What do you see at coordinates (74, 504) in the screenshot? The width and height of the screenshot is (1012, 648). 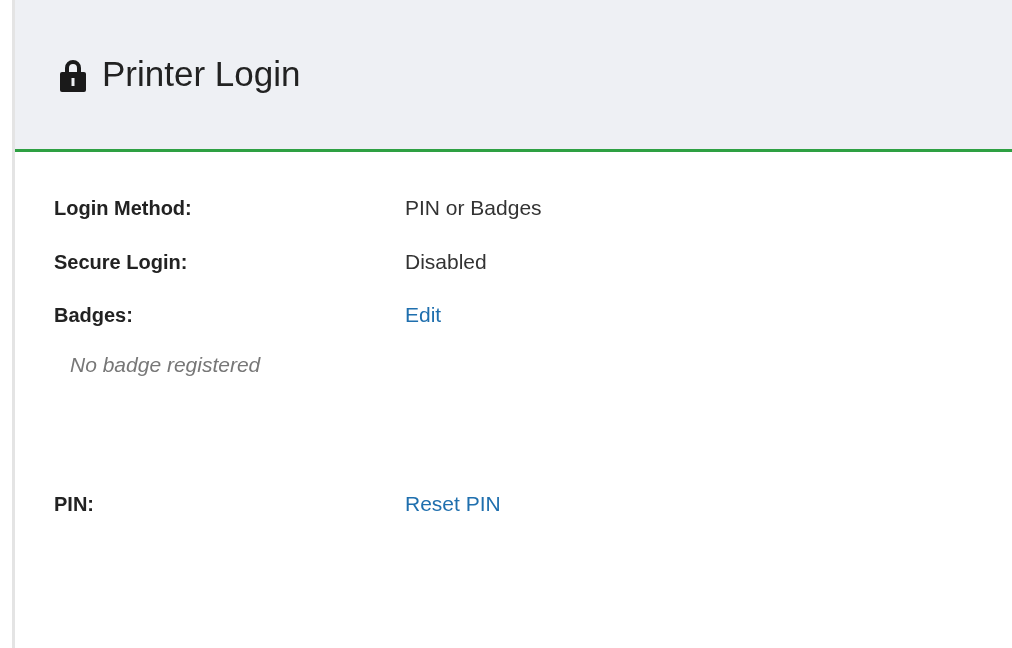 I see `field-label: PIN:` at bounding box center [74, 504].